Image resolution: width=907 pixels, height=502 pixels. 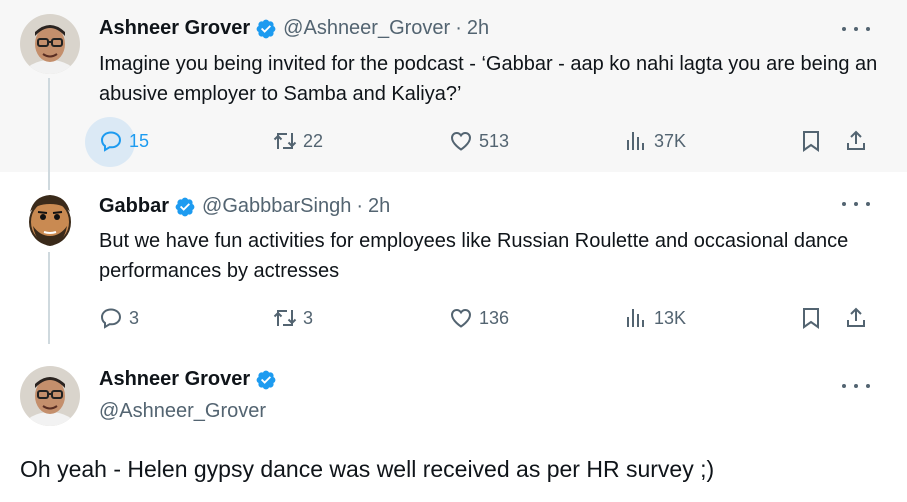 What do you see at coordinates (308, 317) in the screenshot?
I see `retweet-count: 3` at bounding box center [308, 317].